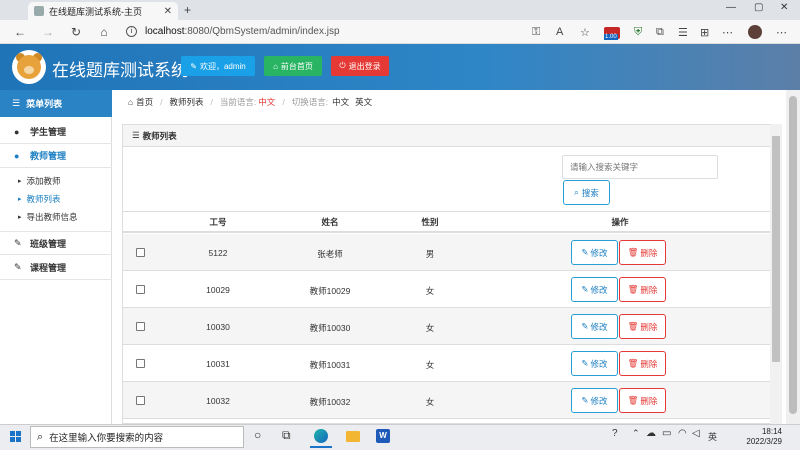 The width and height of the screenshot is (800, 450). What do you see at coordinates (758, 7) in the screenshot?
I see `maximize-icon: ▢` at bounding box center [758, 7].